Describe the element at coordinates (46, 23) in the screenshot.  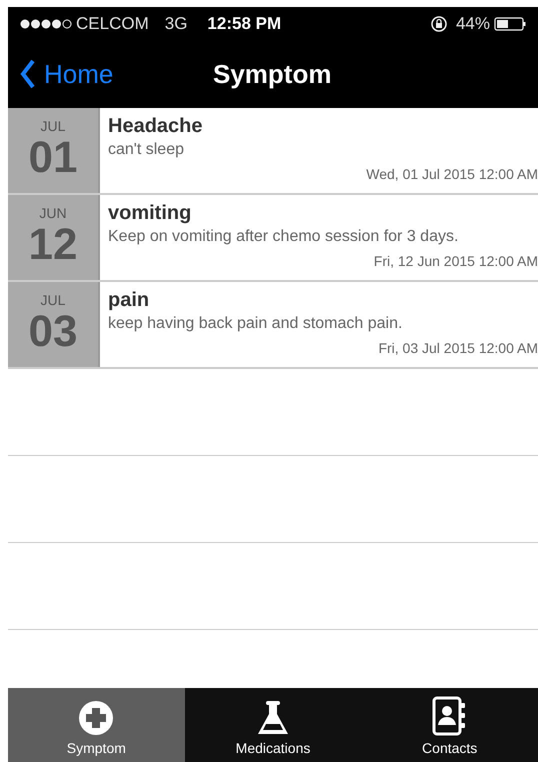
I see `signal-dots-icon` at that location.